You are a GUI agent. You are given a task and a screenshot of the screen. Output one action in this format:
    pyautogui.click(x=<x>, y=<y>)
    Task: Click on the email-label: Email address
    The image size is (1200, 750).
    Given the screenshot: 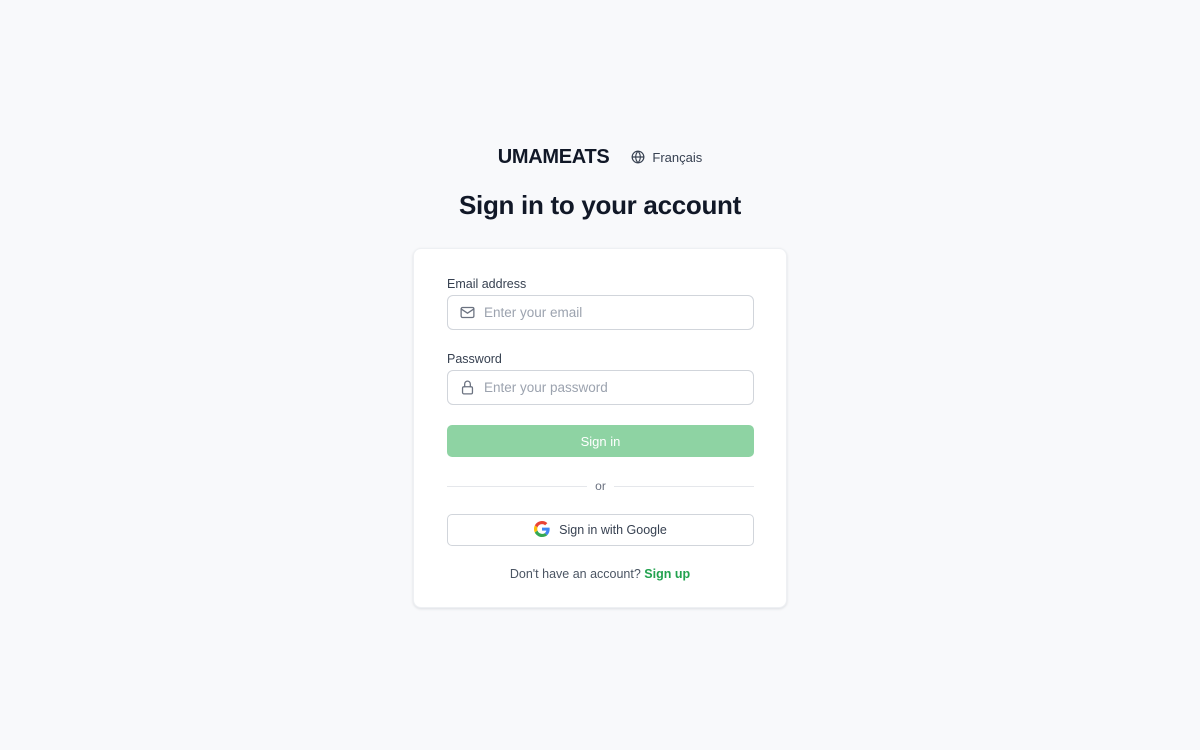 What is the action you would take?
    pyautogui.click(x=487, y=284)
    